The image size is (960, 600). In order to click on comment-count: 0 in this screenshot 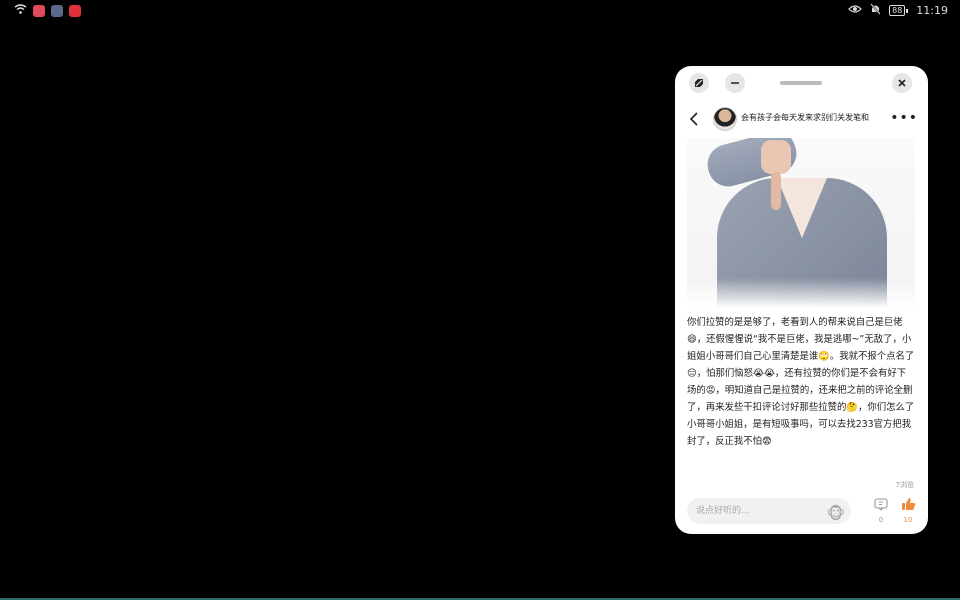, I will do `click(881, 520)`.